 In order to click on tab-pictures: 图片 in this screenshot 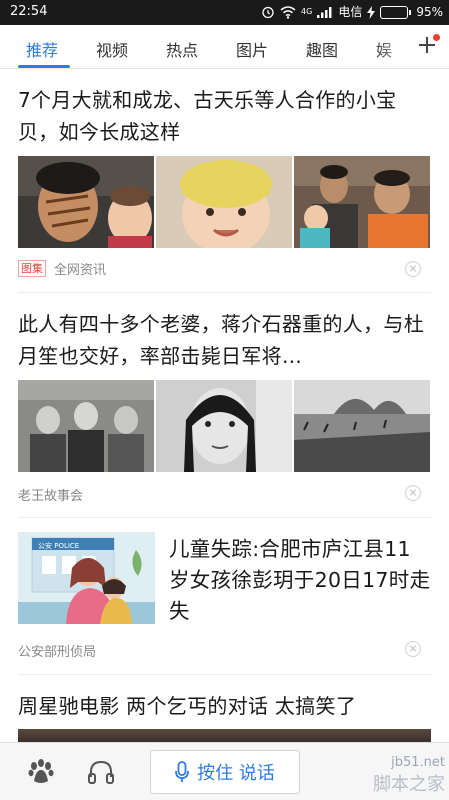, I will do `click(252, 49)`.